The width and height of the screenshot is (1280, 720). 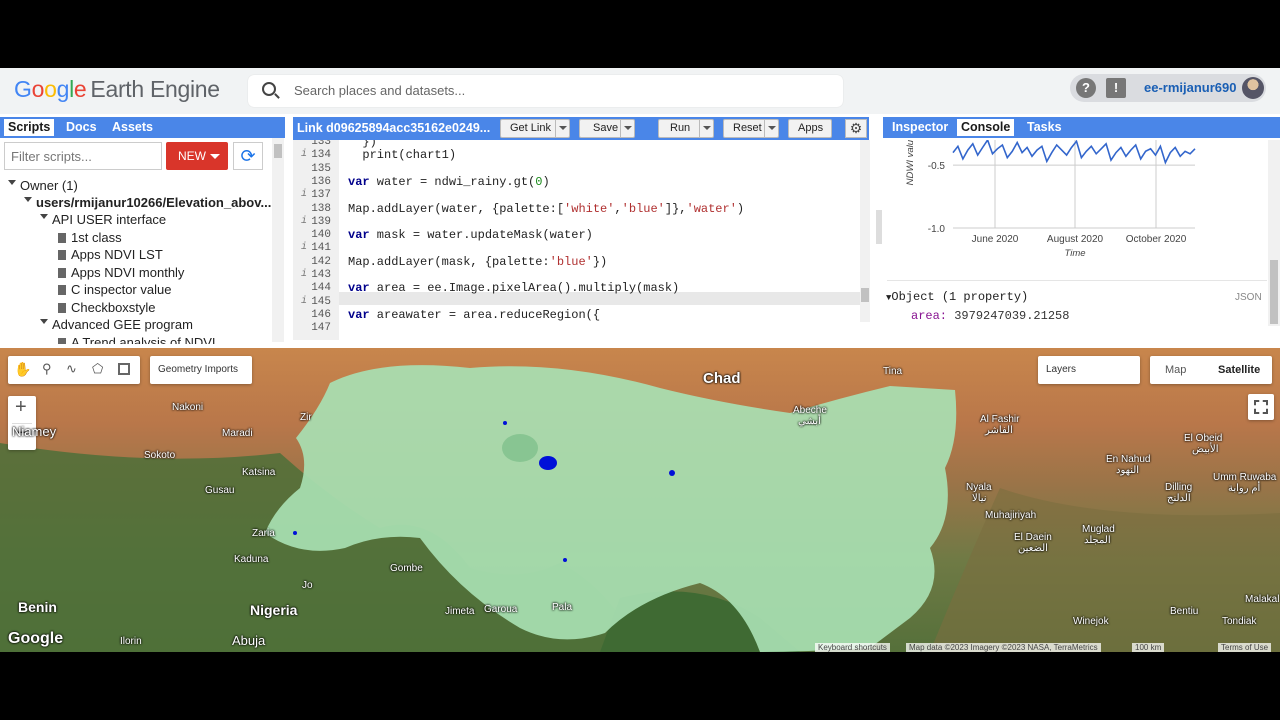 I want to click on object-row: ▼Object (1 property), so click(x=957, y=297).